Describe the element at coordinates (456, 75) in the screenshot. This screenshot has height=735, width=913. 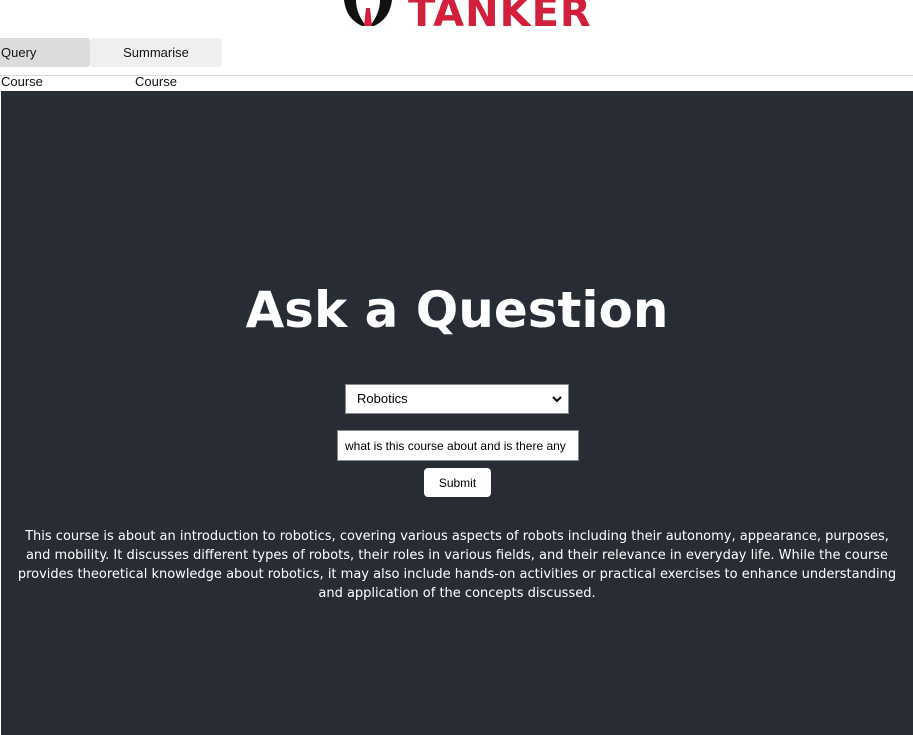
I see `header-divider` at that location.